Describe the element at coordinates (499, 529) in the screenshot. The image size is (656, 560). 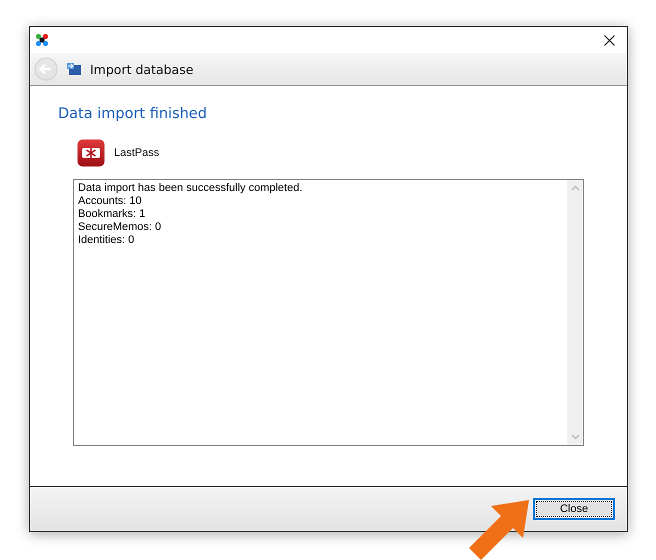
I see `pointer-arrow` at that location.